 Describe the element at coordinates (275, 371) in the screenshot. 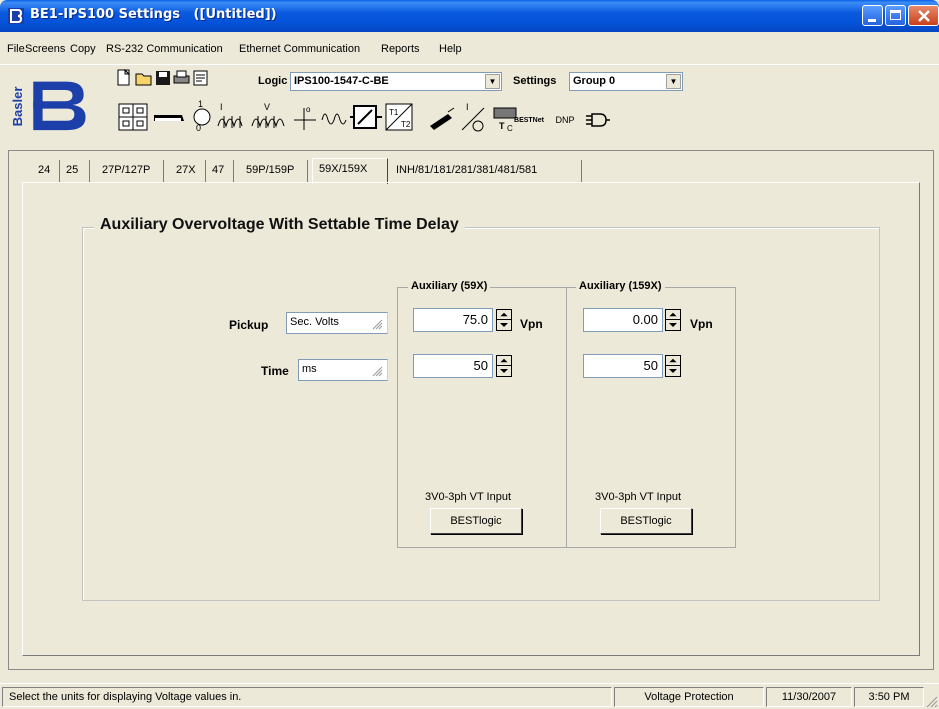

I see `time-label: Time` at that location.